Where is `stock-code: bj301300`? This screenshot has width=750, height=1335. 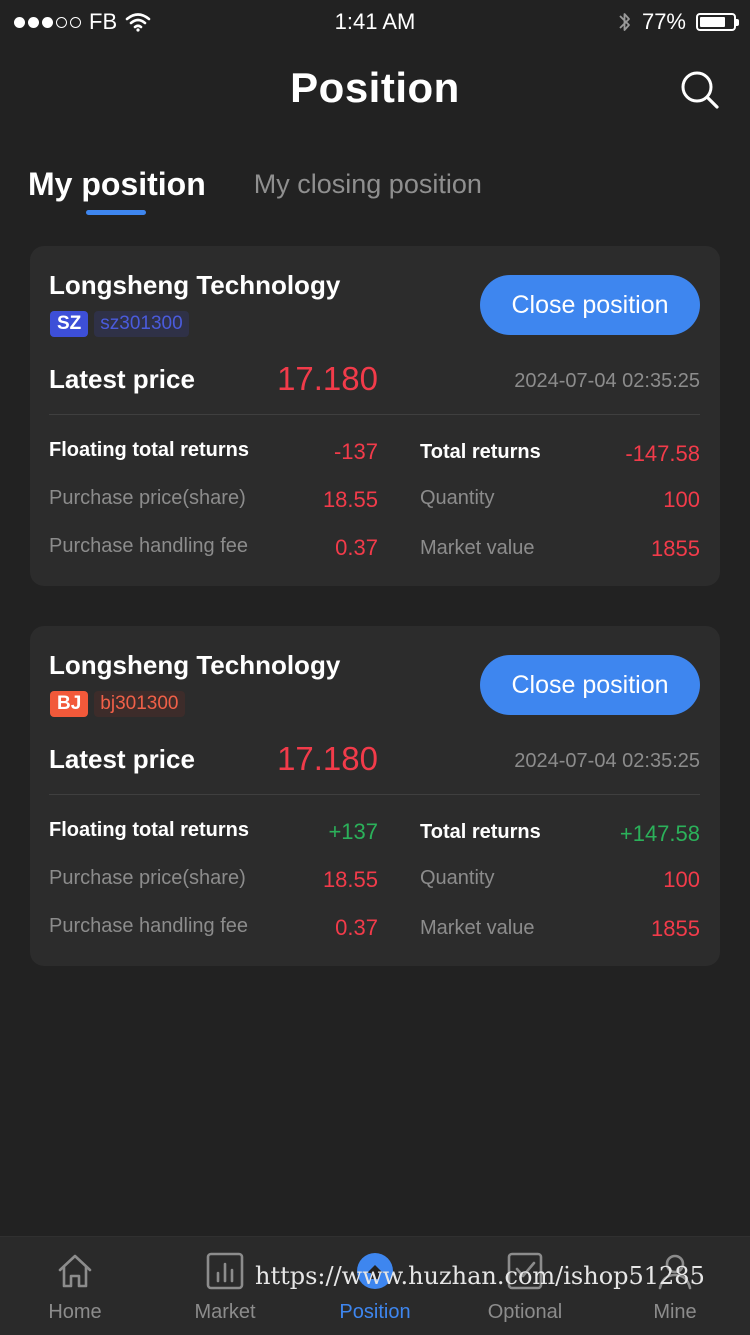 stock-code: bj301300 is located at coordinates (139, 704).